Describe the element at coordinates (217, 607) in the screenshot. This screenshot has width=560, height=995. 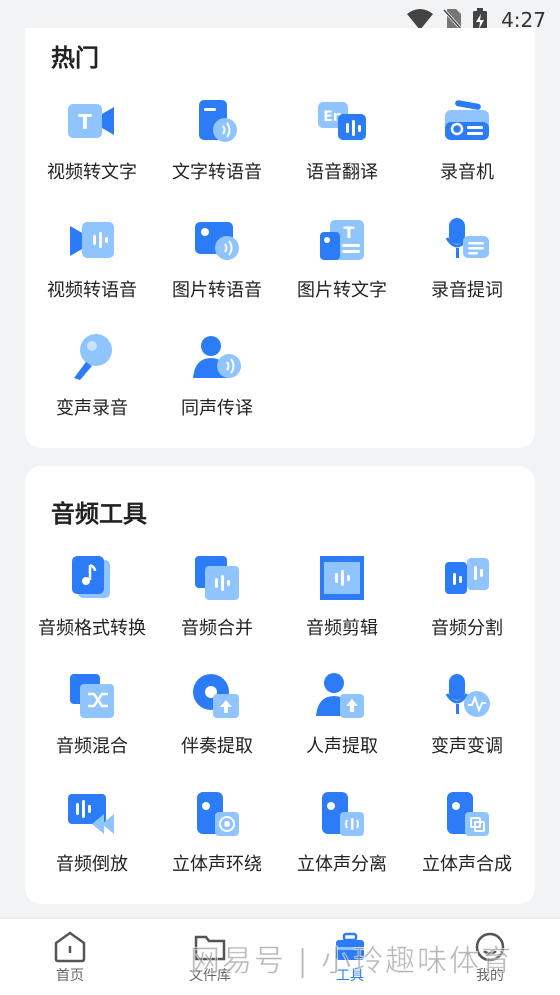
I see `tool-audio-merge: 音频合并` at that location.